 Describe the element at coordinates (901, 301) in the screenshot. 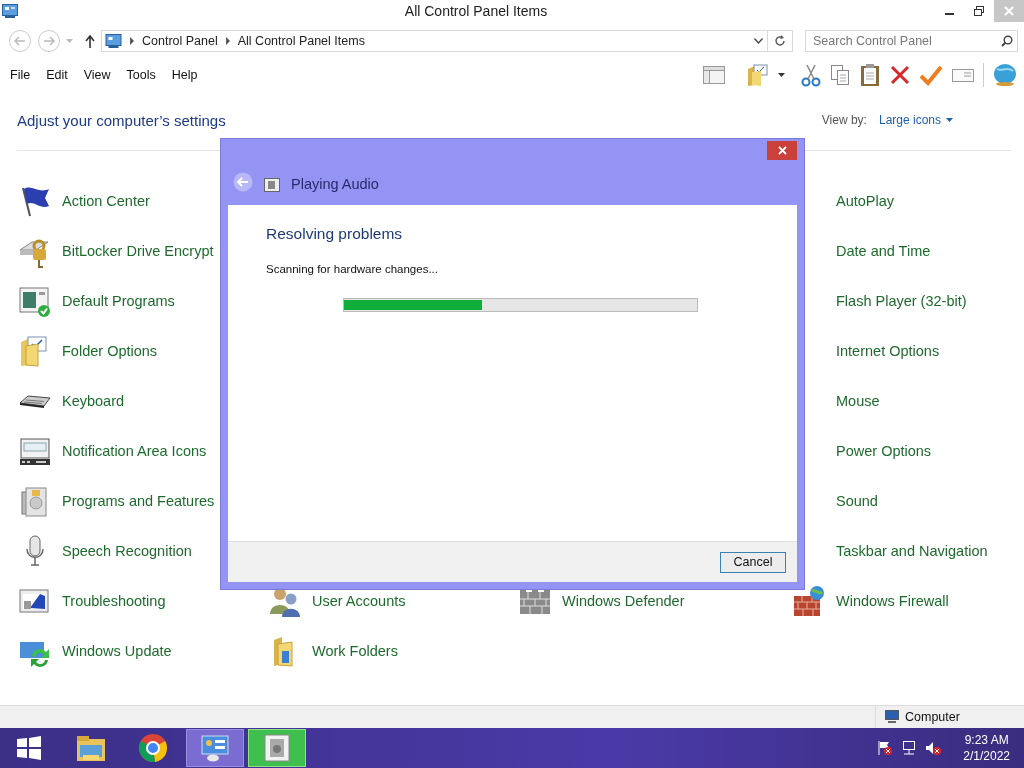

I see `settings-item-link: Flash Player (32-bit)` at that location.